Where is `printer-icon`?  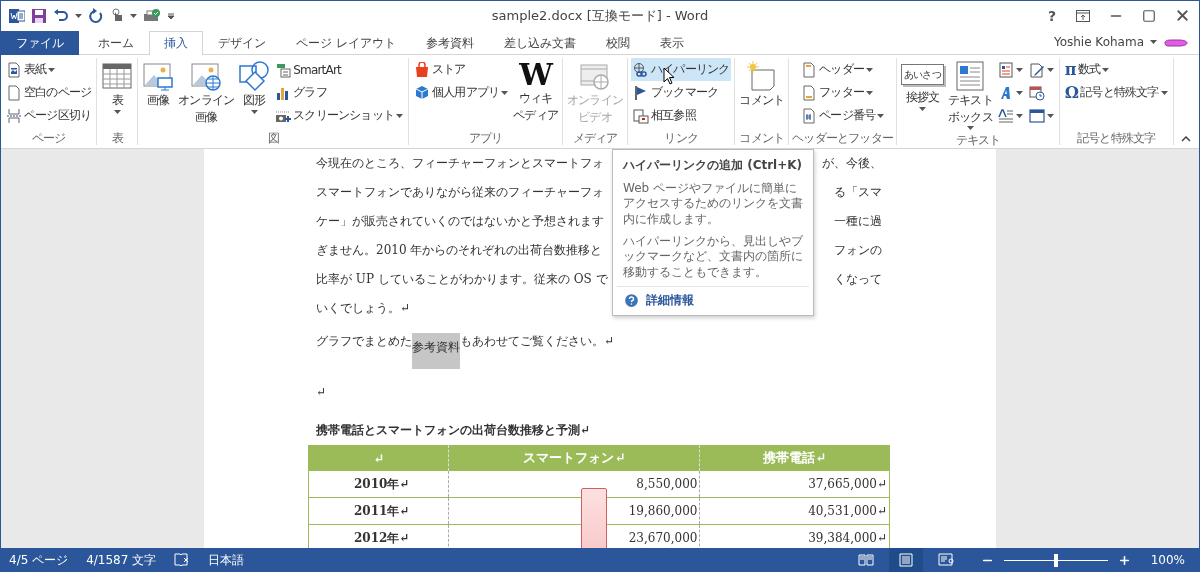
printer-icon is located at coordinates (152, 15).